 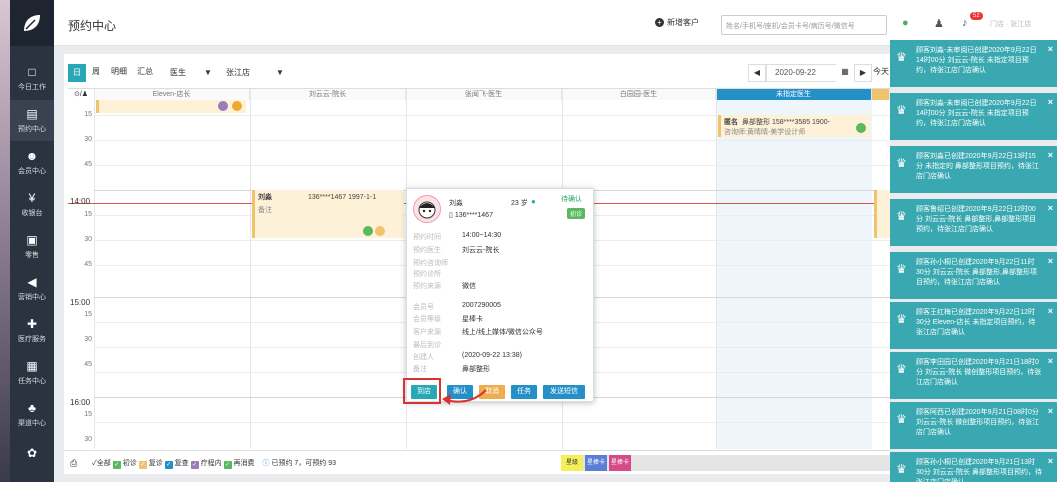 What do you see at coordinates (32, 87) in the screenshot?
I see `sidebar-item-label: 今日工作` at bounding box center [32, 87].